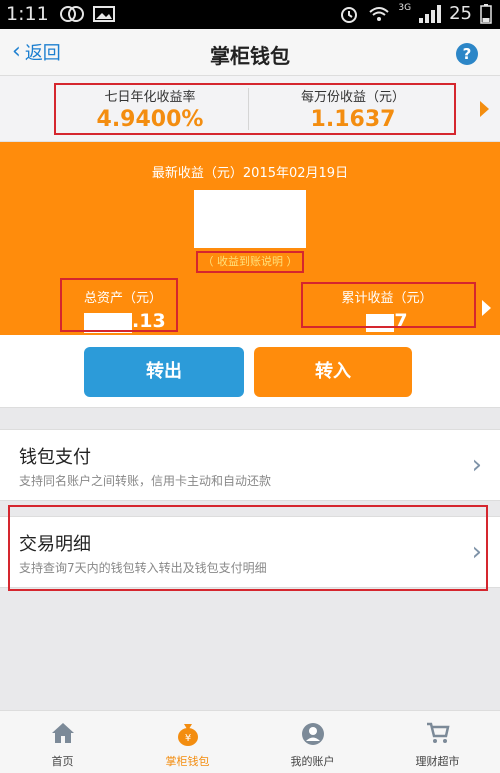  I want to click on home-icon, so click(62, 733).